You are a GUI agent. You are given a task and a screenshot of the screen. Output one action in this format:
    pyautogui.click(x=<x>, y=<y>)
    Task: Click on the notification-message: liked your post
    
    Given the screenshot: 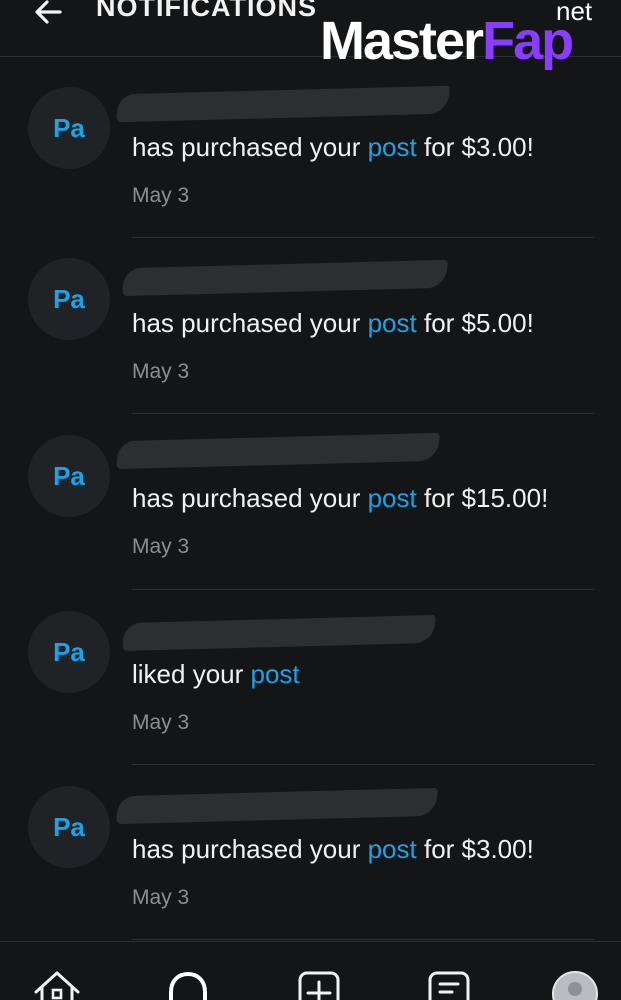 What is the action you would take?
    pyautogui.click(x=216, y=674)
    